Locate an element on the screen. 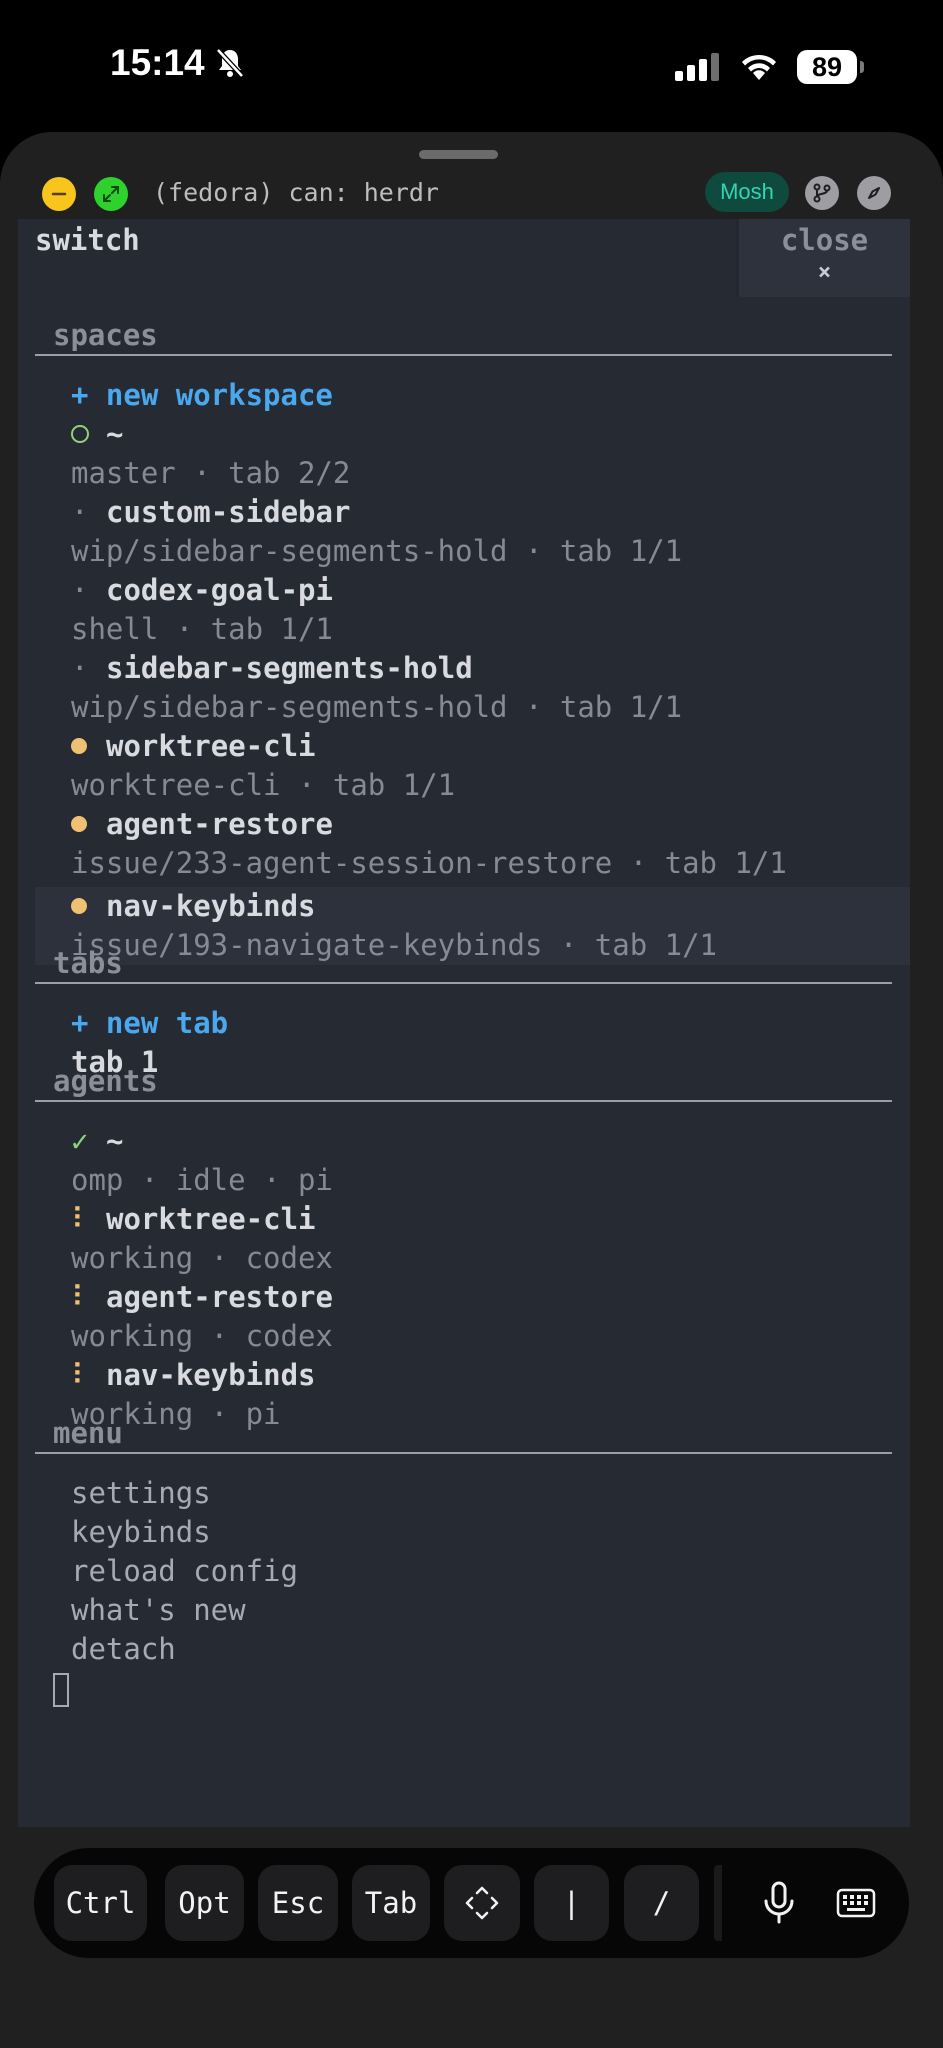 The width and height of the screenshot is (943, 2048). agent-detail: omp · idle · pi is located at coordinates (202, 1180).